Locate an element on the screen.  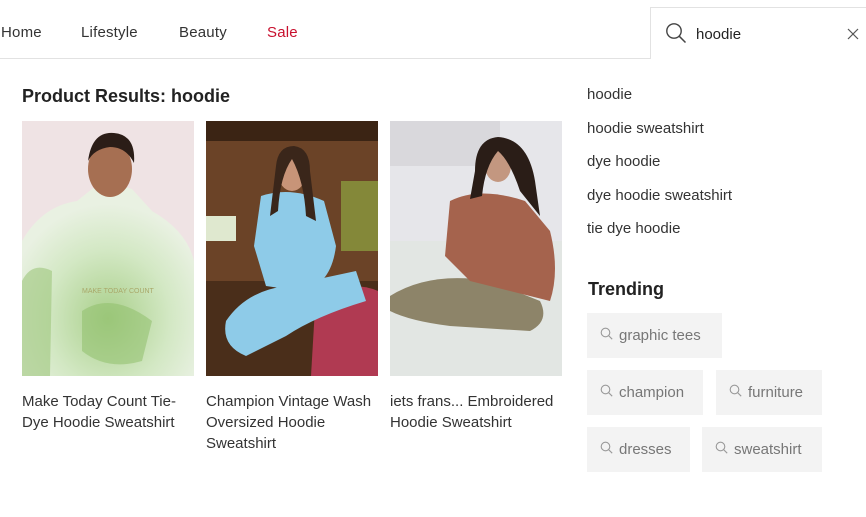
nav-item-sale: Sale is located at coordinates (282, 32).